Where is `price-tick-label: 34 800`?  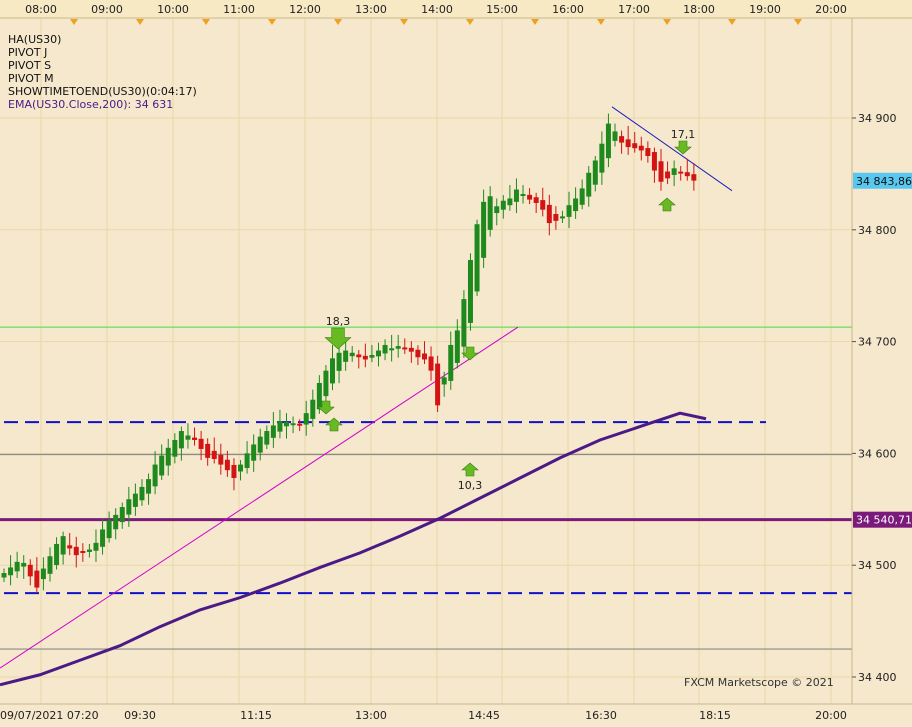
price-tick-label: 34 800 is located at coordinates (877, 230).